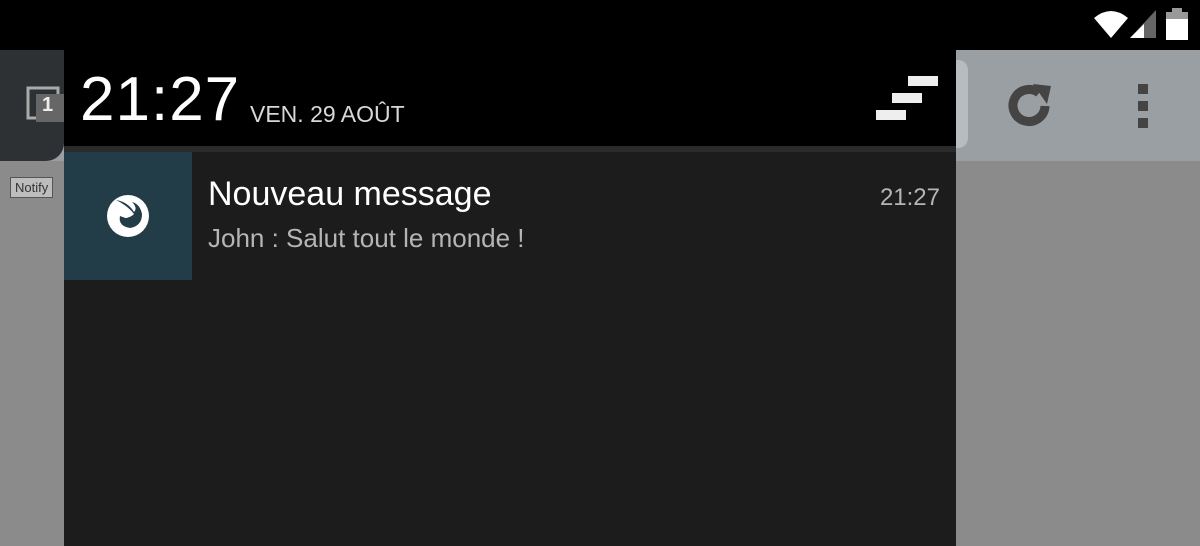 The height and width of the screenshot is (546, 1200). What do you see at coordinates (909, 197) in the screenshot?
I see `notification-time: 21:27` at bounding box center [909, 197].